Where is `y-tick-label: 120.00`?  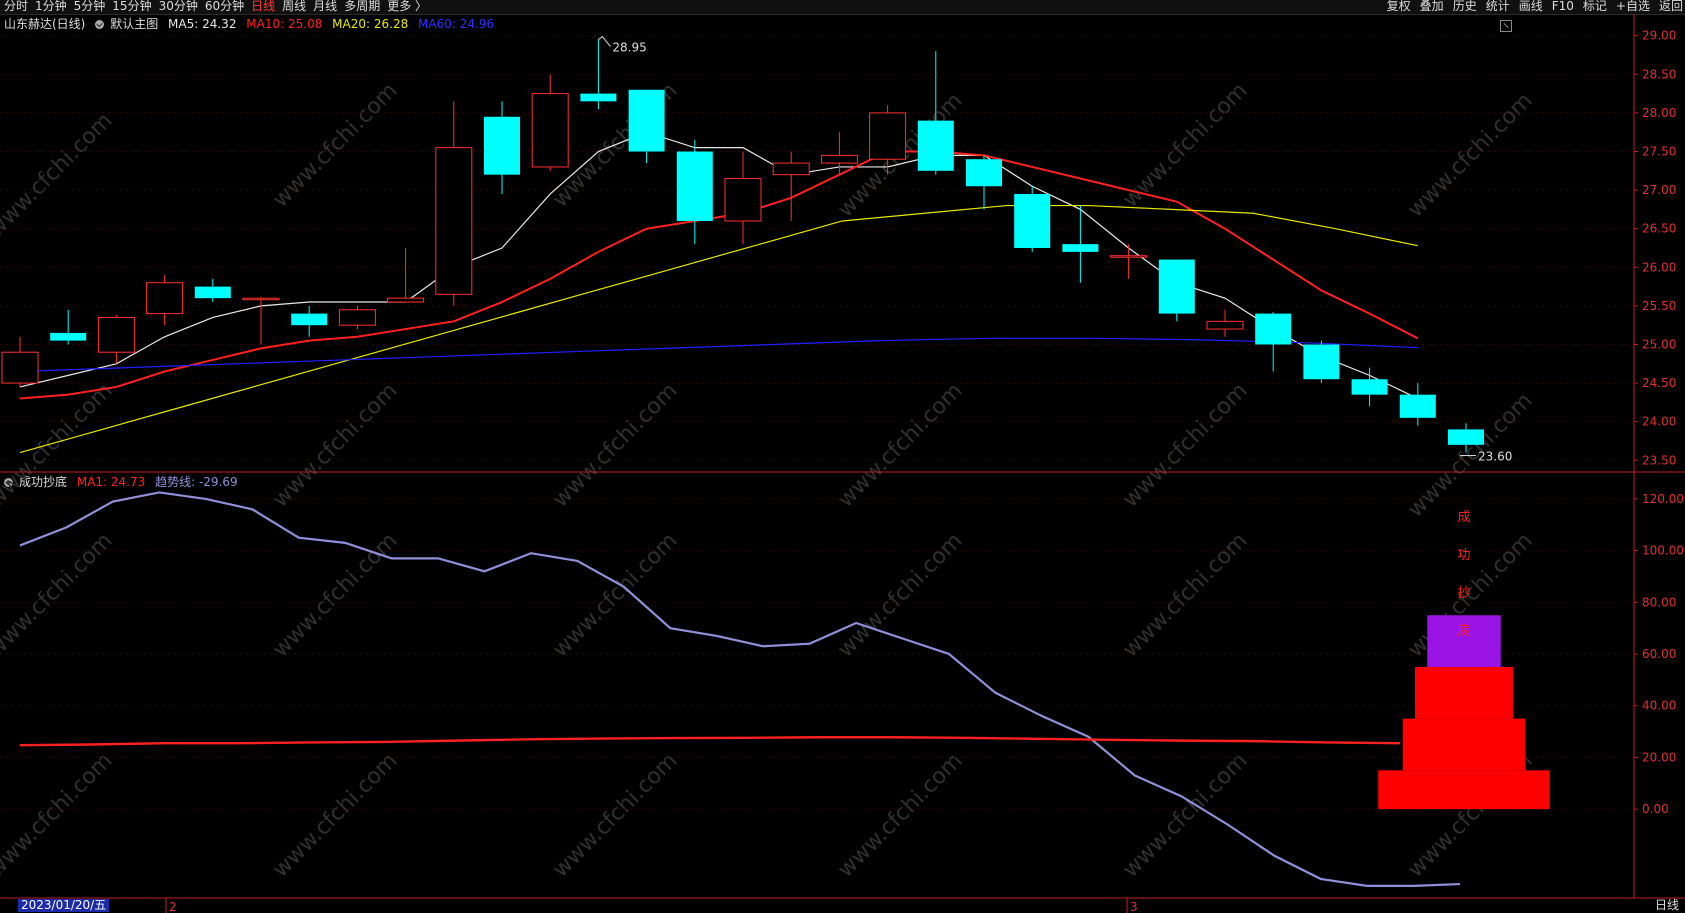 y-tick-label: 120.00 is located at coordinates (1663, 499).